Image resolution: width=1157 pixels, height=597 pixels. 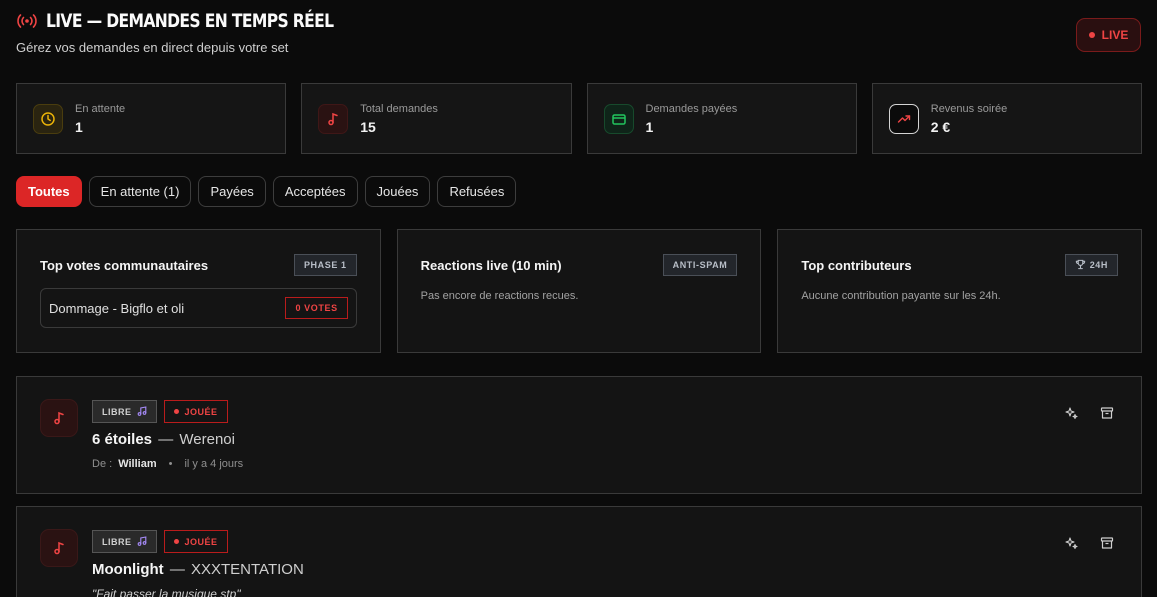 What do you see at coordinates (499, 296) in the screenshot?
I see `reactions-empty-text: Pas encore de reactions recues.` at bounding box center [499, 296].